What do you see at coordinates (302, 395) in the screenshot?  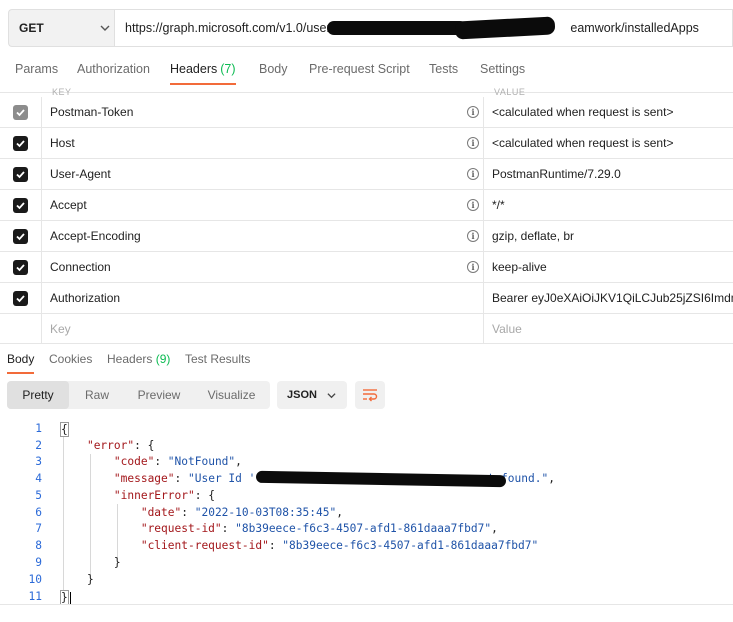 I see `format-label: JSON` at bounding box center [302, 395].